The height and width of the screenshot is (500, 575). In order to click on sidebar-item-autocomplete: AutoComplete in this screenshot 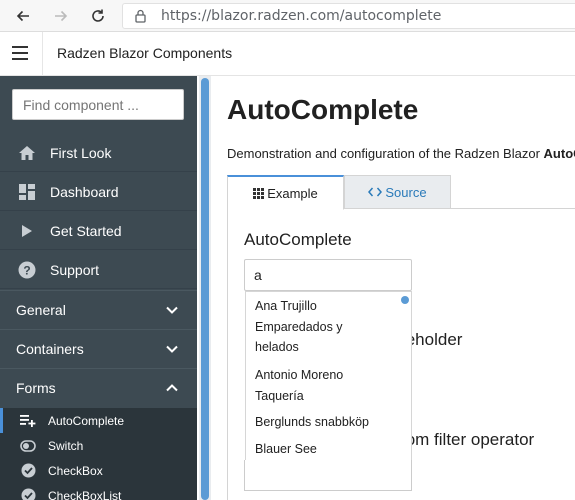, I will do `click(98, 420)`.